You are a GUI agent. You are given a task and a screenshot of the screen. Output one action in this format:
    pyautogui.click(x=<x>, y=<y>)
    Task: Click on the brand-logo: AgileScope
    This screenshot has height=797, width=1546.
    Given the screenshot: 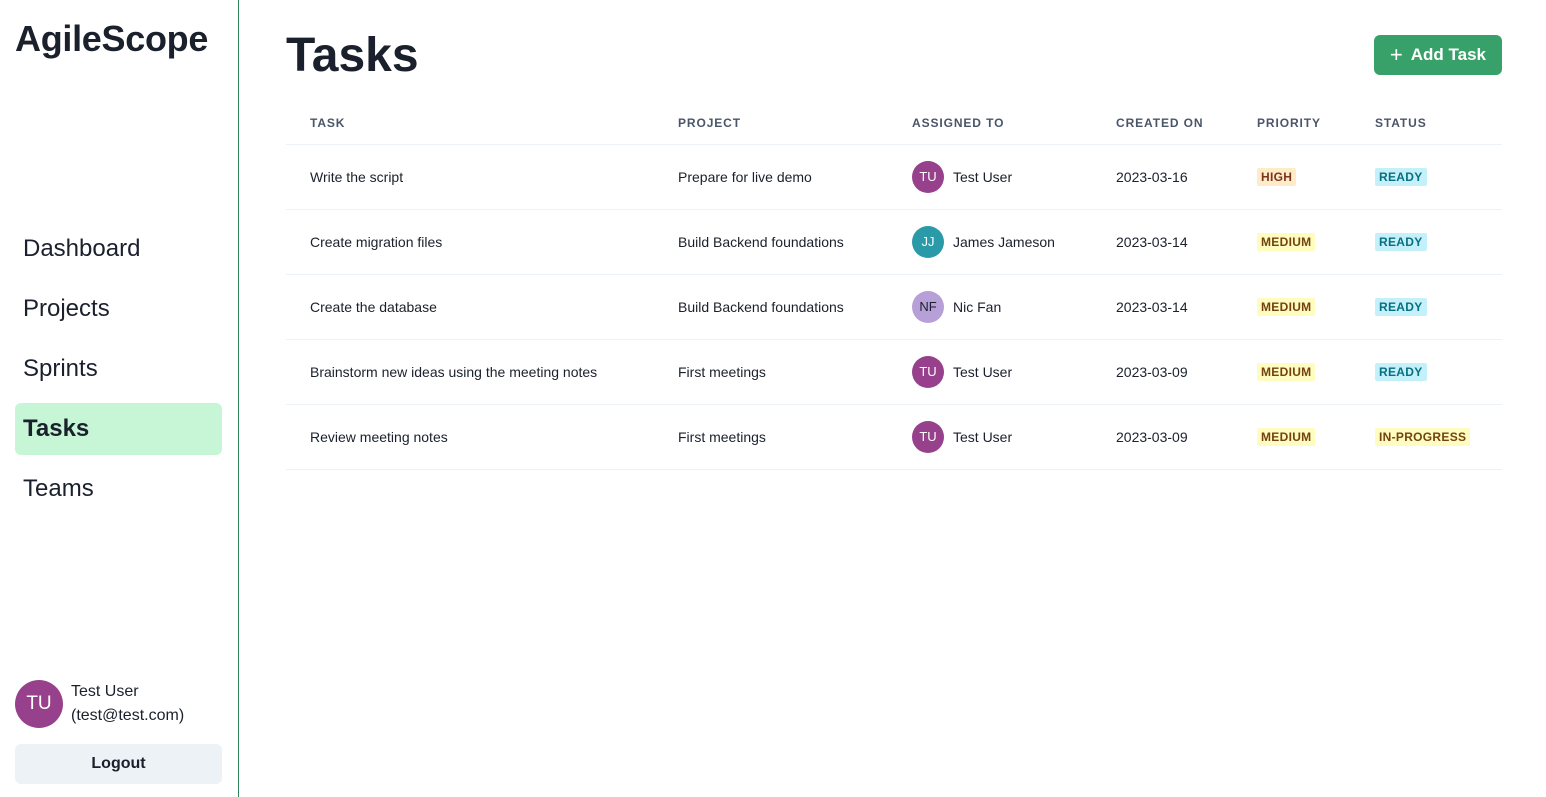 What is the action you would take?
    pyautogui.click(x=111, y=39)
    